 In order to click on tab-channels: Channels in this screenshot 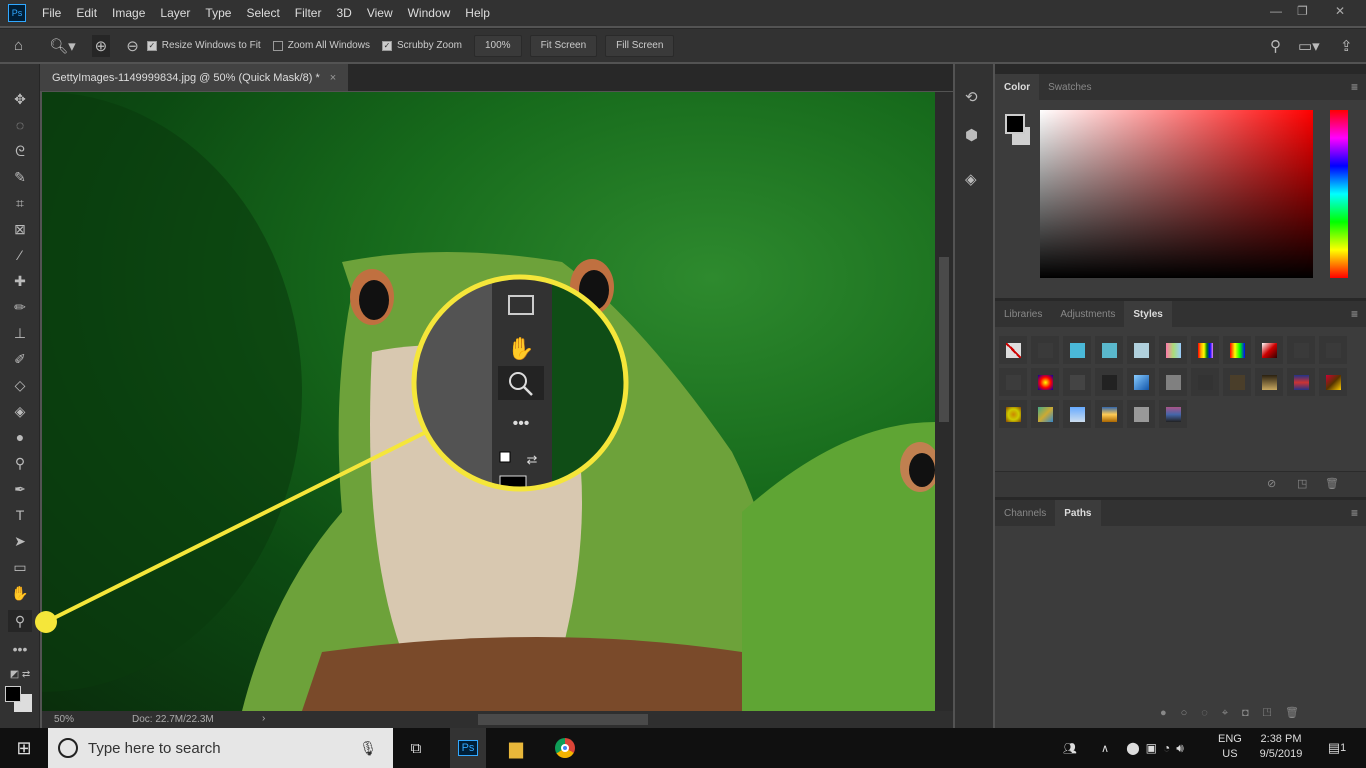, I will do `click(1025, 513)`.